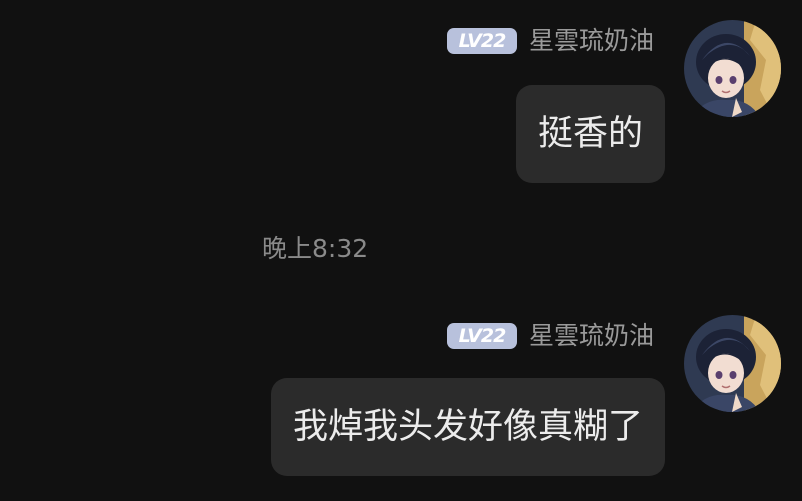 This screenshot has height=501, width=802. Describe the element at coordinates (315, 248) in the screenshot. I see `message-timestamp: 晚上8:32` at that location.